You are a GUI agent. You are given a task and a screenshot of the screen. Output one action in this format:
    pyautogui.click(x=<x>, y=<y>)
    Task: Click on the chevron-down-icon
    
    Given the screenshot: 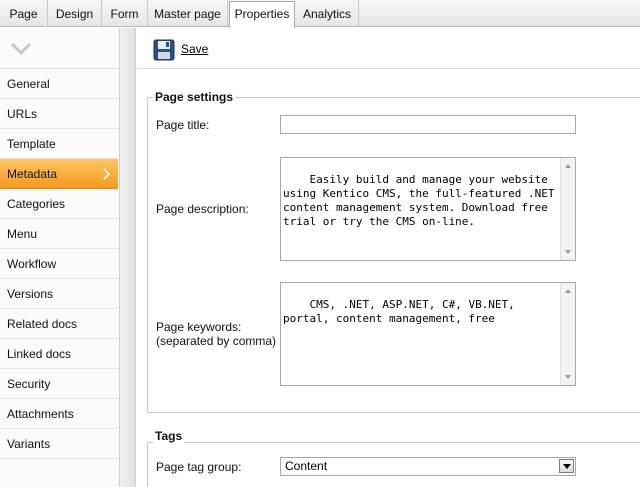 What is the action you would take?
    pyautogui.click(x=21, y=49)
    